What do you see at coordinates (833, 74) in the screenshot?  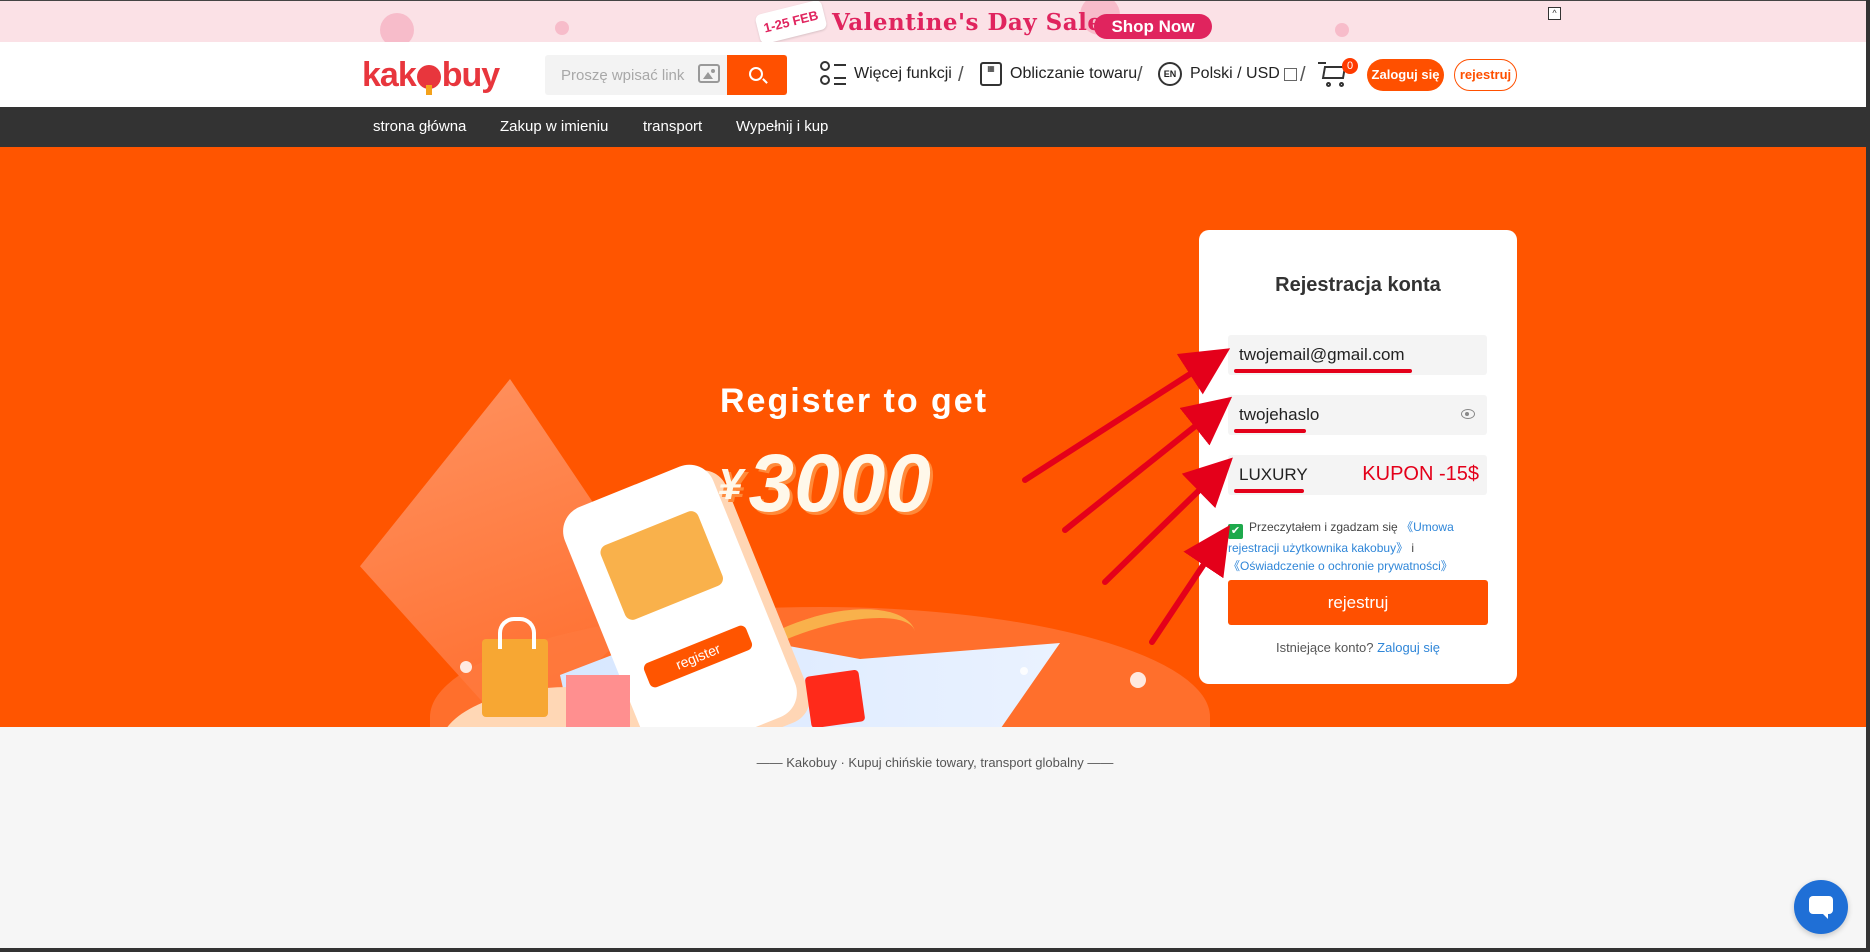 I see `apps-grid-icon` at bounding box center [833, 74].